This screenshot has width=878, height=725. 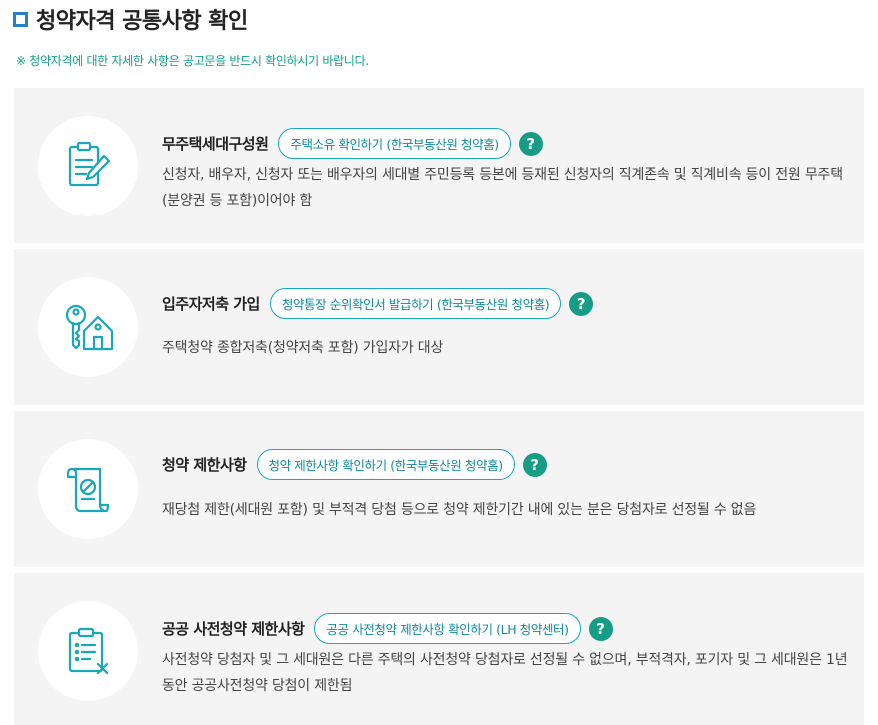 I want to click on card-label: 입주자저축 가입, so click(x=211, y=304).